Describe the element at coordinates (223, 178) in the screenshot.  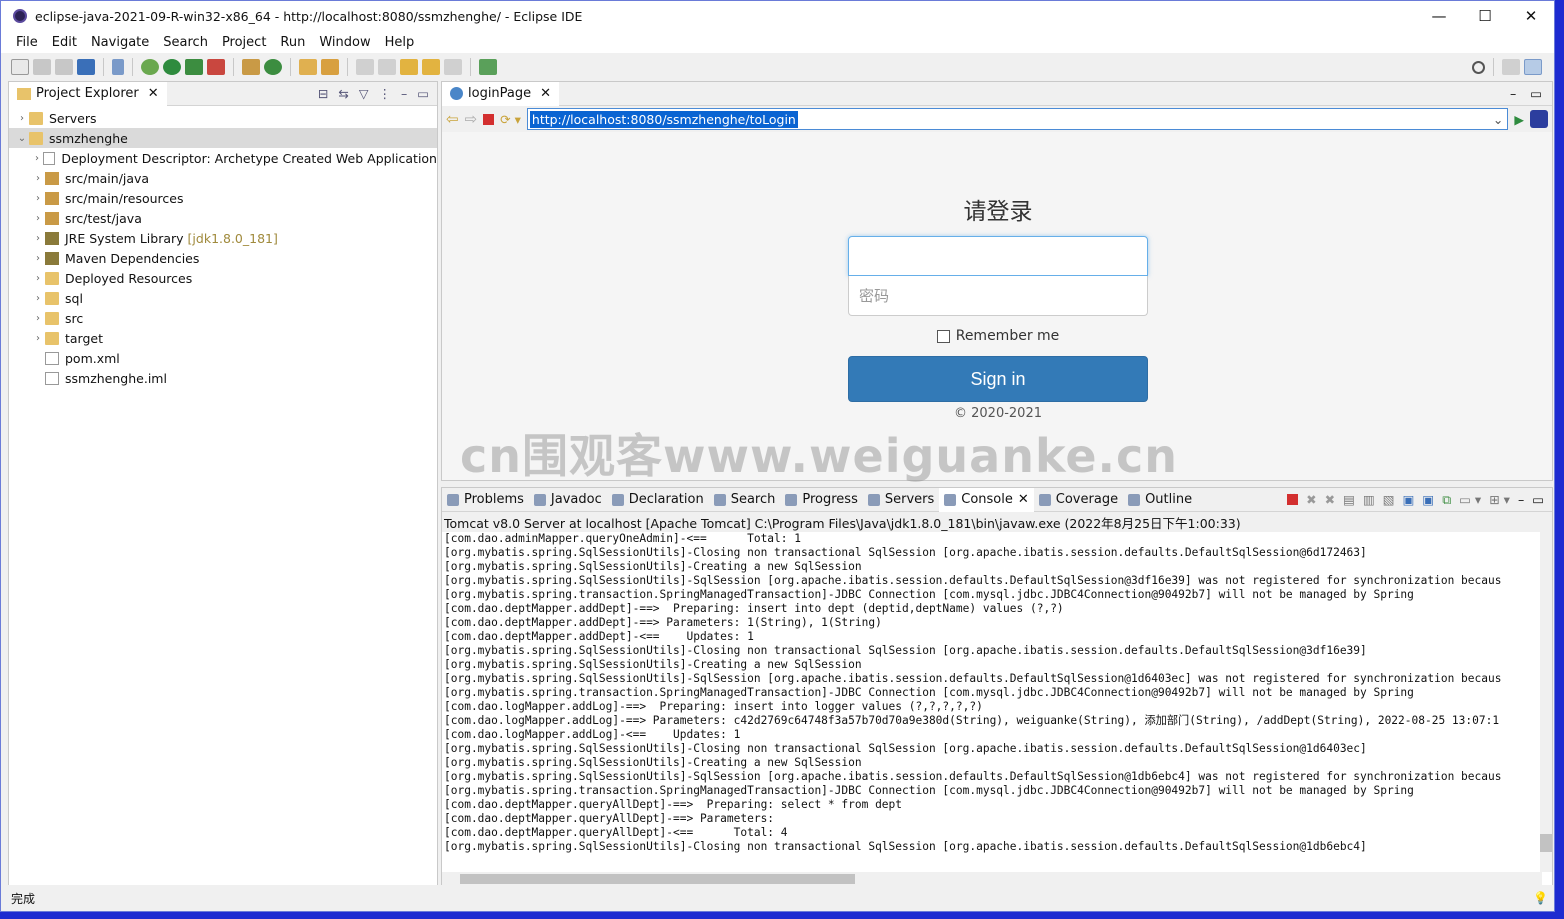
I see `tree-item: › src/main/java` at that location.